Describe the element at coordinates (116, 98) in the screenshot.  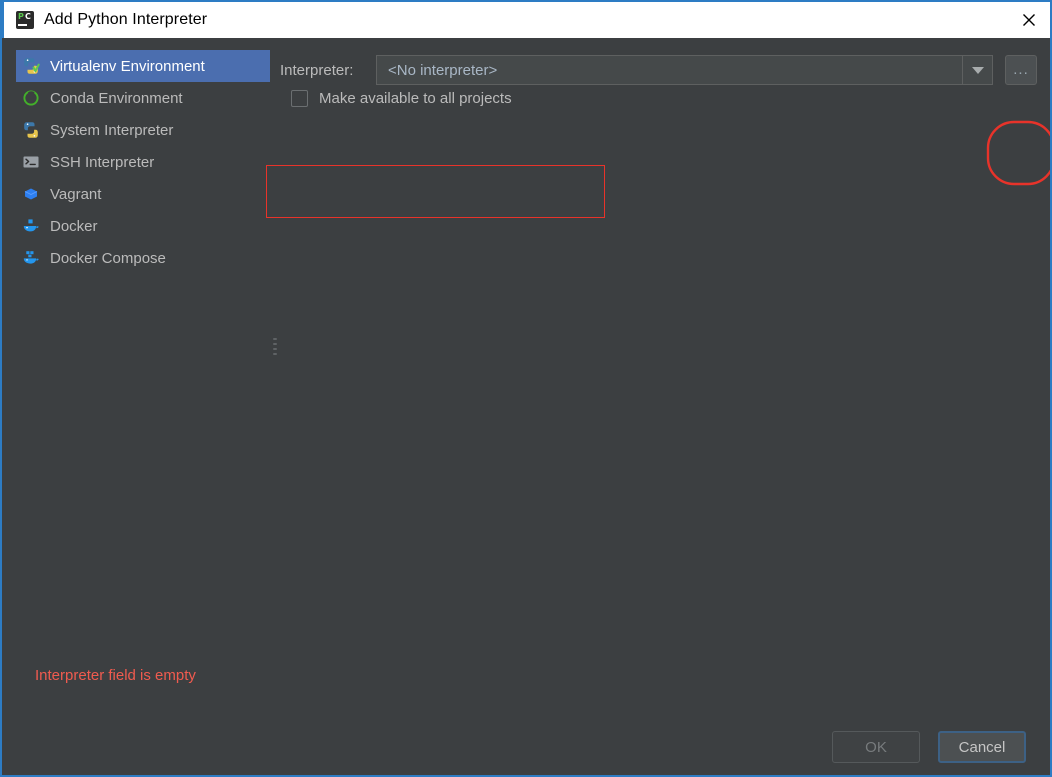
I see `sidebar-item-label: Conda Environment` at that location.